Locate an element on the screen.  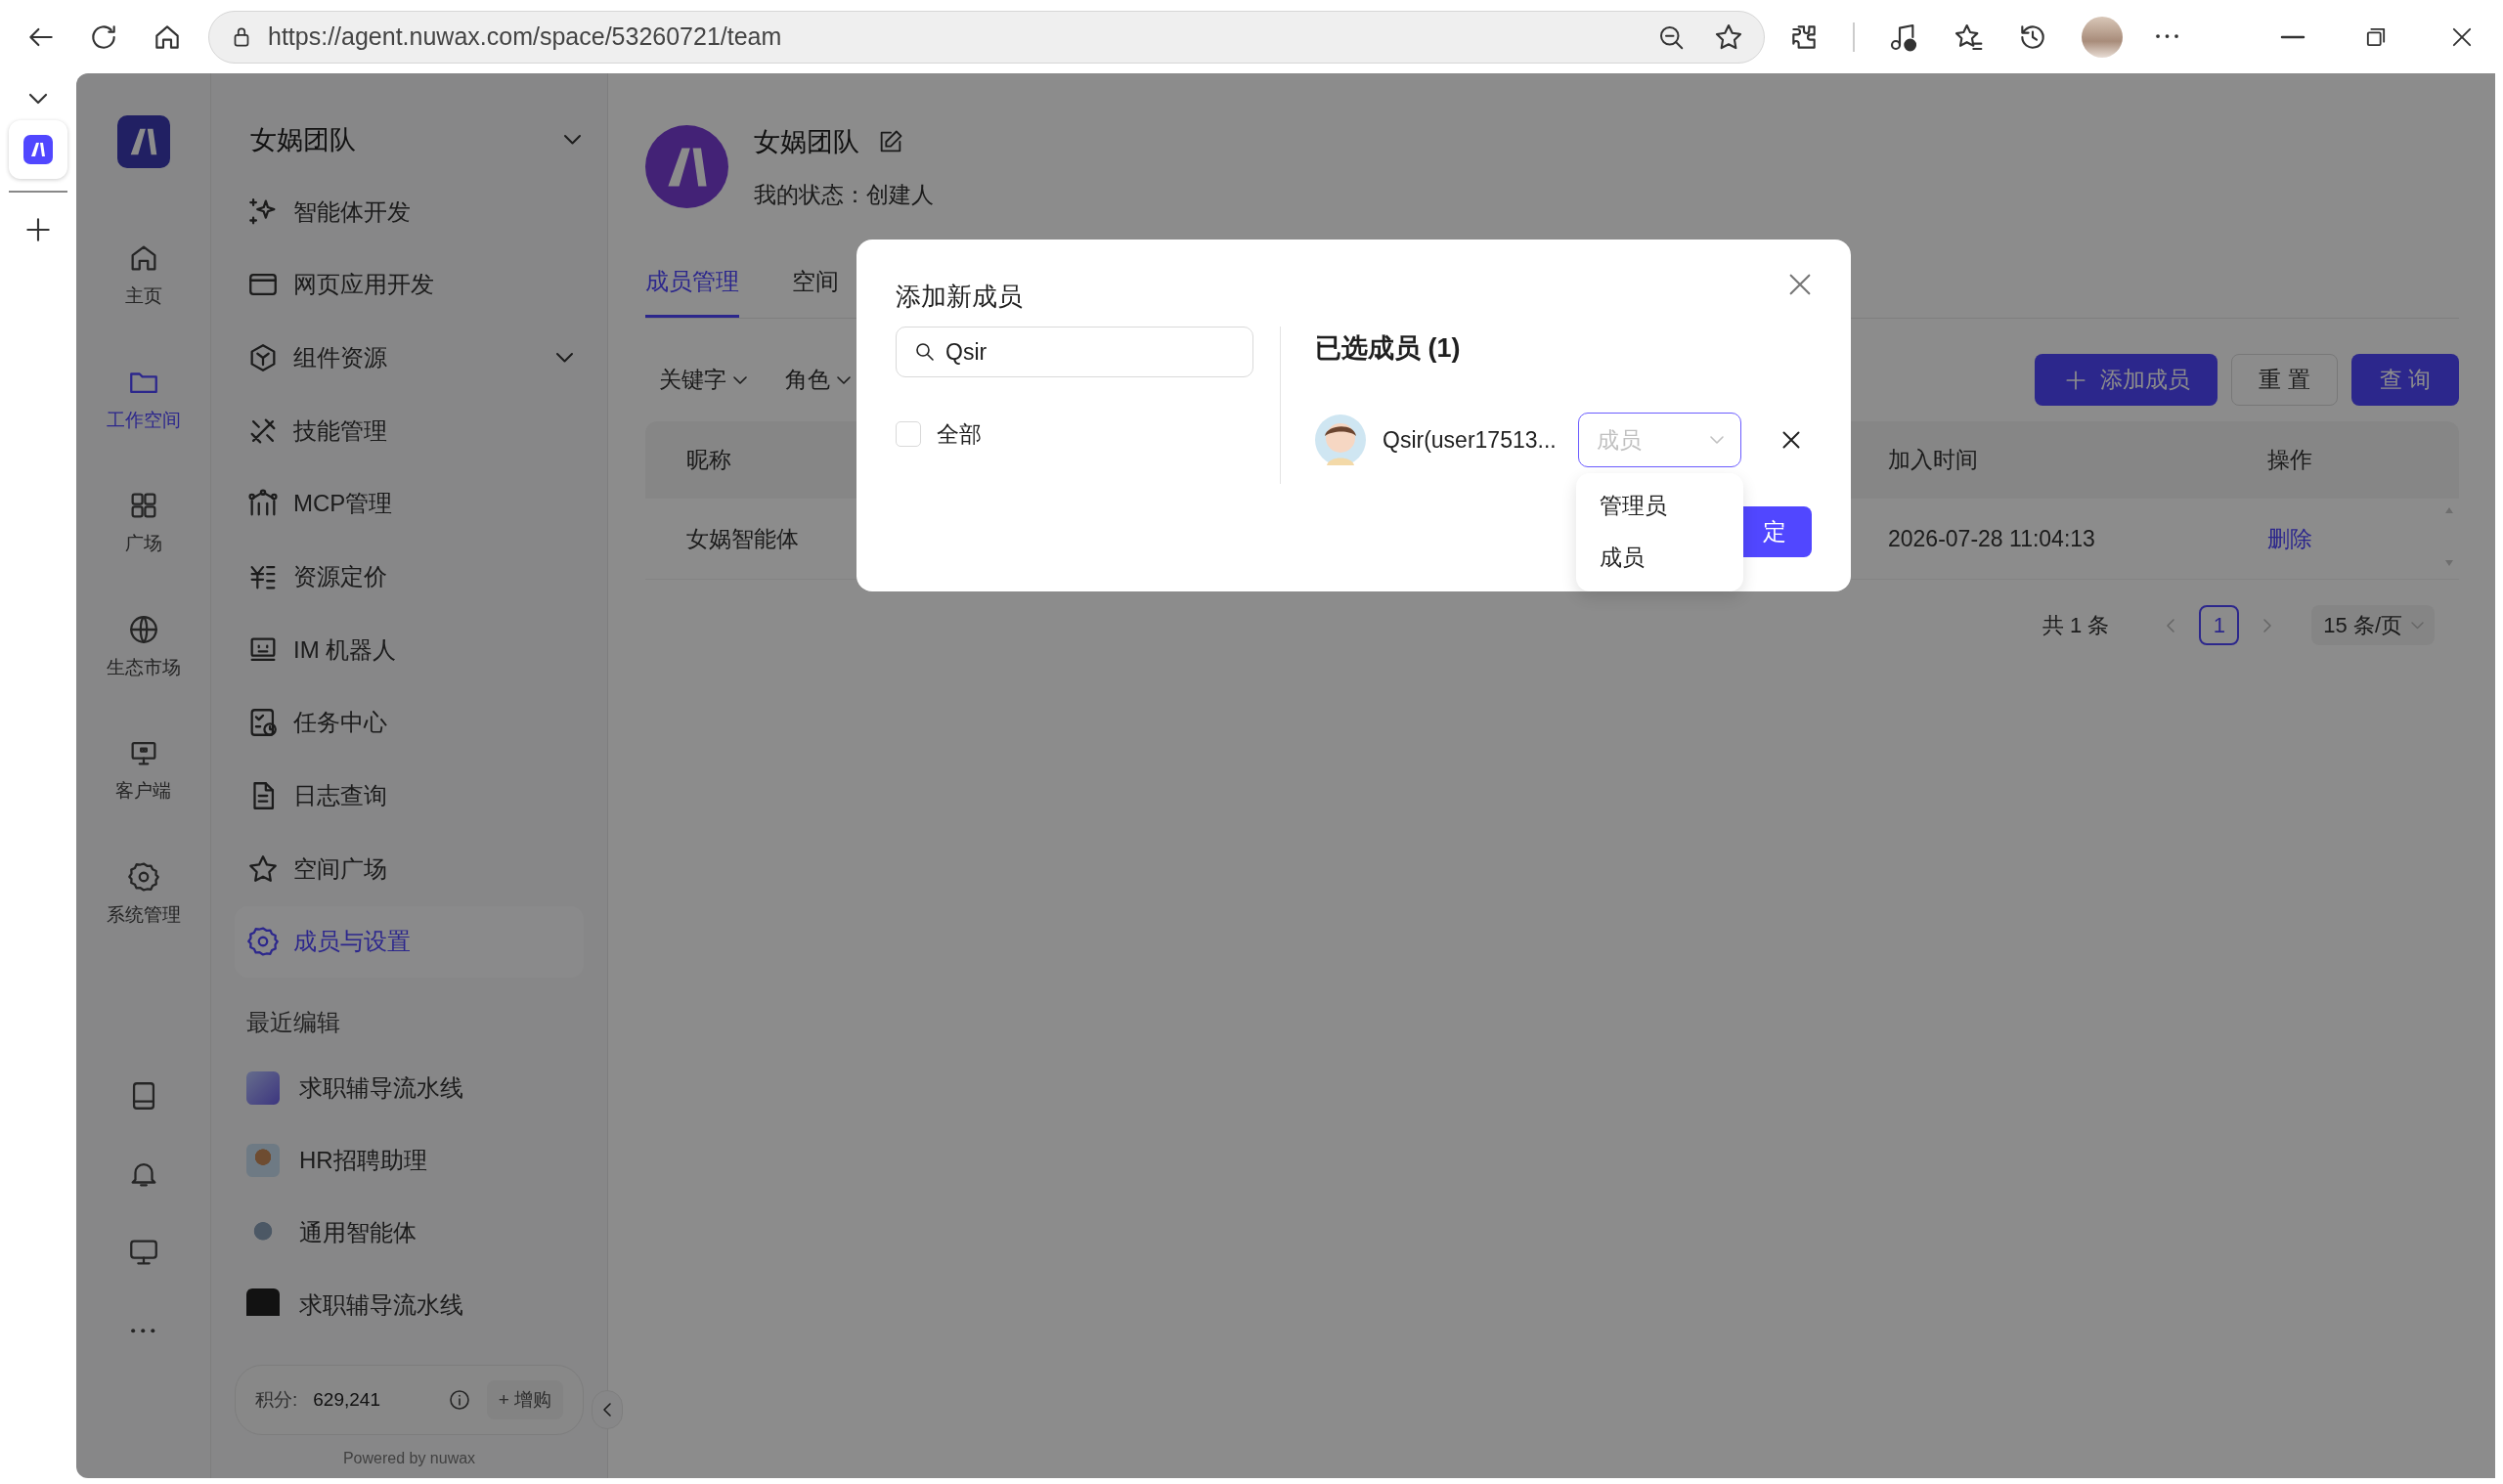
recent-item: HR招聘助理 is located at coordinates (409, 1160).